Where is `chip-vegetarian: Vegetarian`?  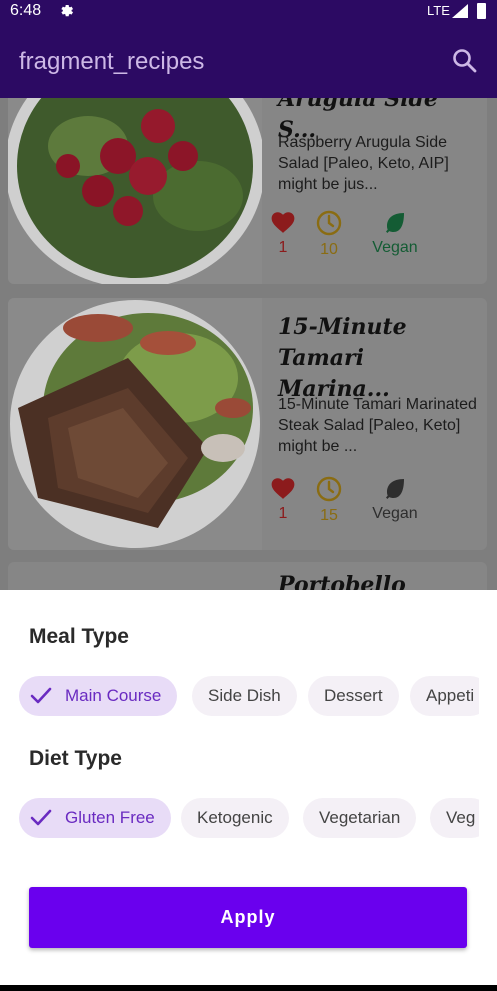
chip-vegetarian: Vegetarian is located at coordinates (360, 818).